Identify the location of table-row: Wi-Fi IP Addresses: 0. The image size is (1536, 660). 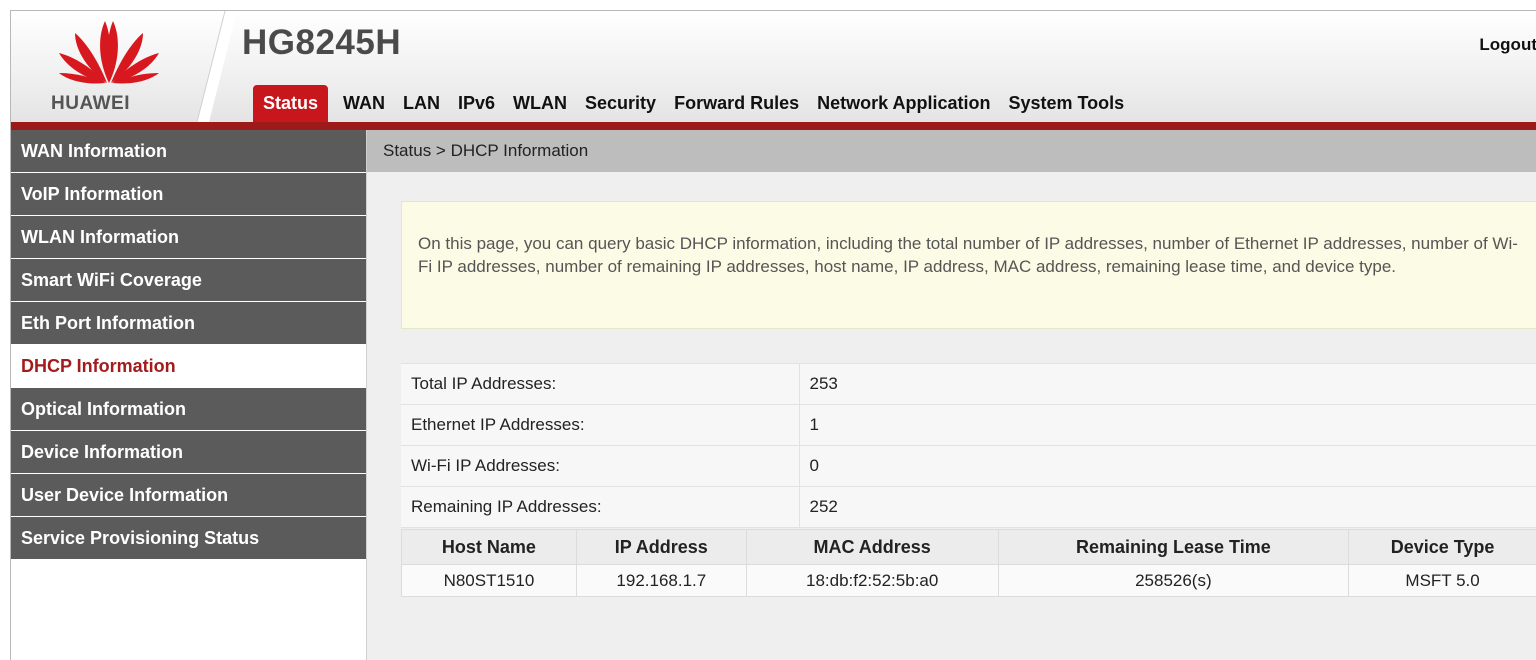
(968, 466).